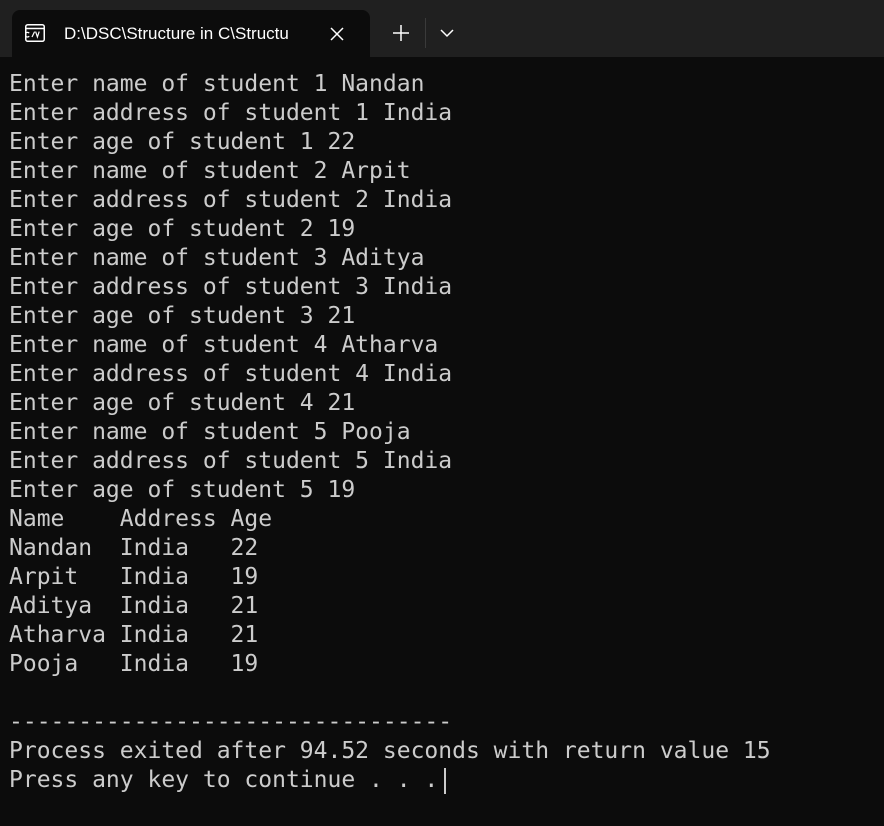 Image resolution: width=884 pixels, height=826 pixels. What do you see at coordinates (231, 200) in the screenshot?
I see `console-line: Enter address of student 2 India` at bounding box center [231, 200].